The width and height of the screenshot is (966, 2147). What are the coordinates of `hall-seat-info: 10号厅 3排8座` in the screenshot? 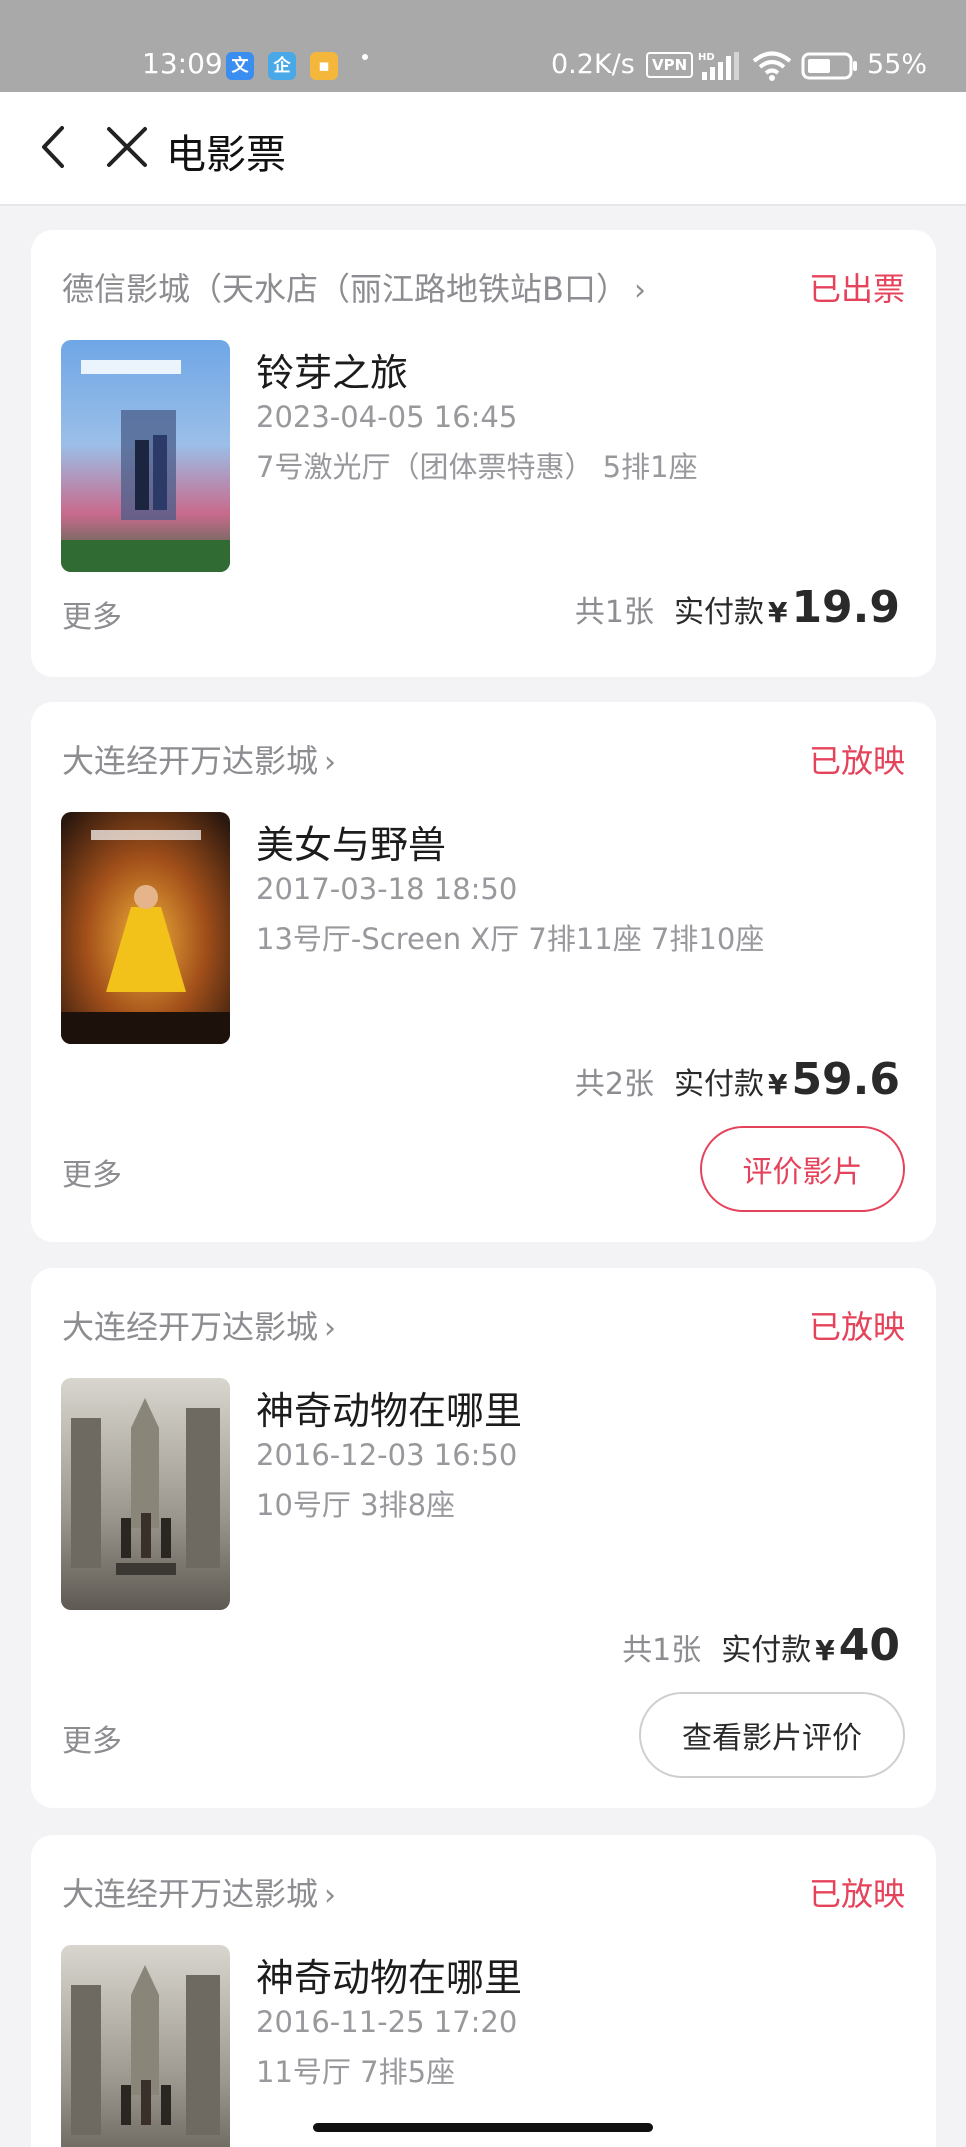 It's located at (356, 1505).